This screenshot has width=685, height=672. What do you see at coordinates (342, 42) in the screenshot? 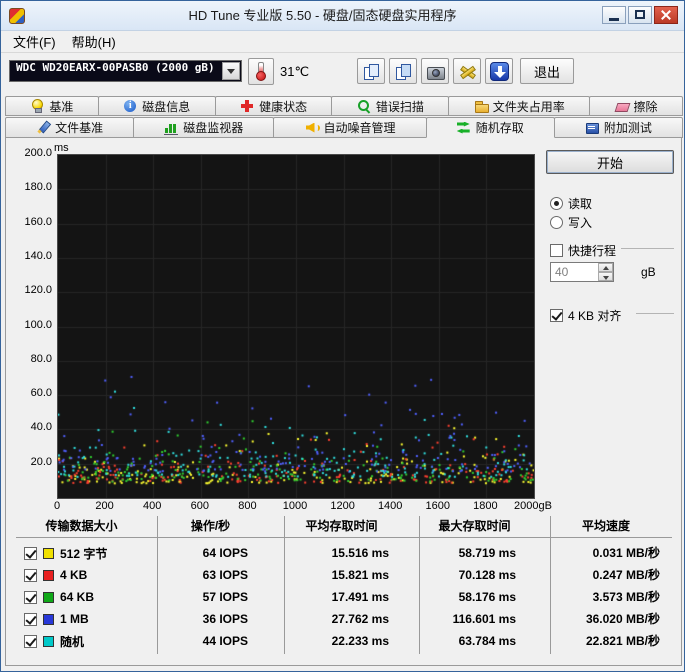
I see `menubar: 文件(F) 帮助(H)` at bounding box center [342, 42].